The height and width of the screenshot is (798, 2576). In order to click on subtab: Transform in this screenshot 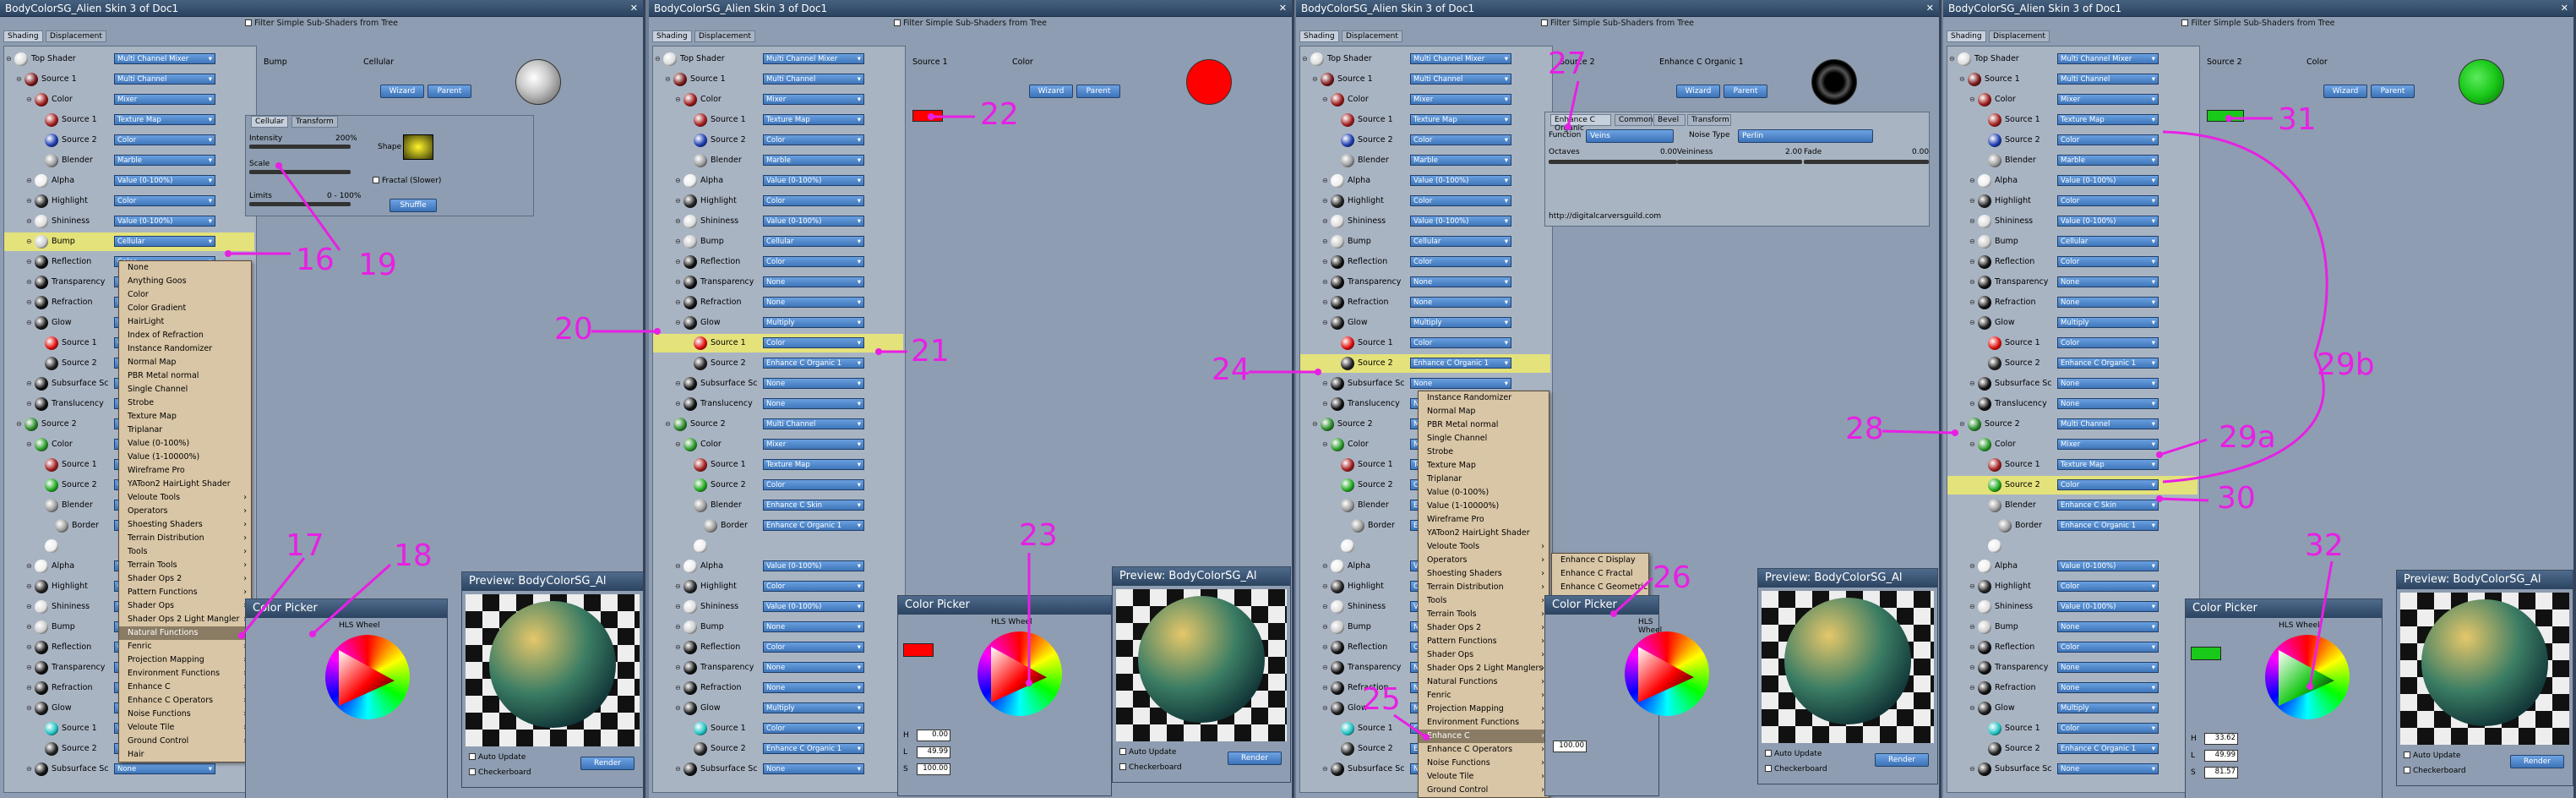, I will do `click(1709, 120)`.